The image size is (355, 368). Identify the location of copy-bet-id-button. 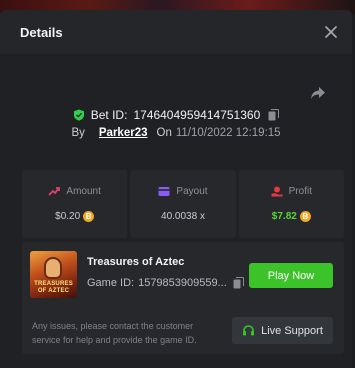
(274, 115).